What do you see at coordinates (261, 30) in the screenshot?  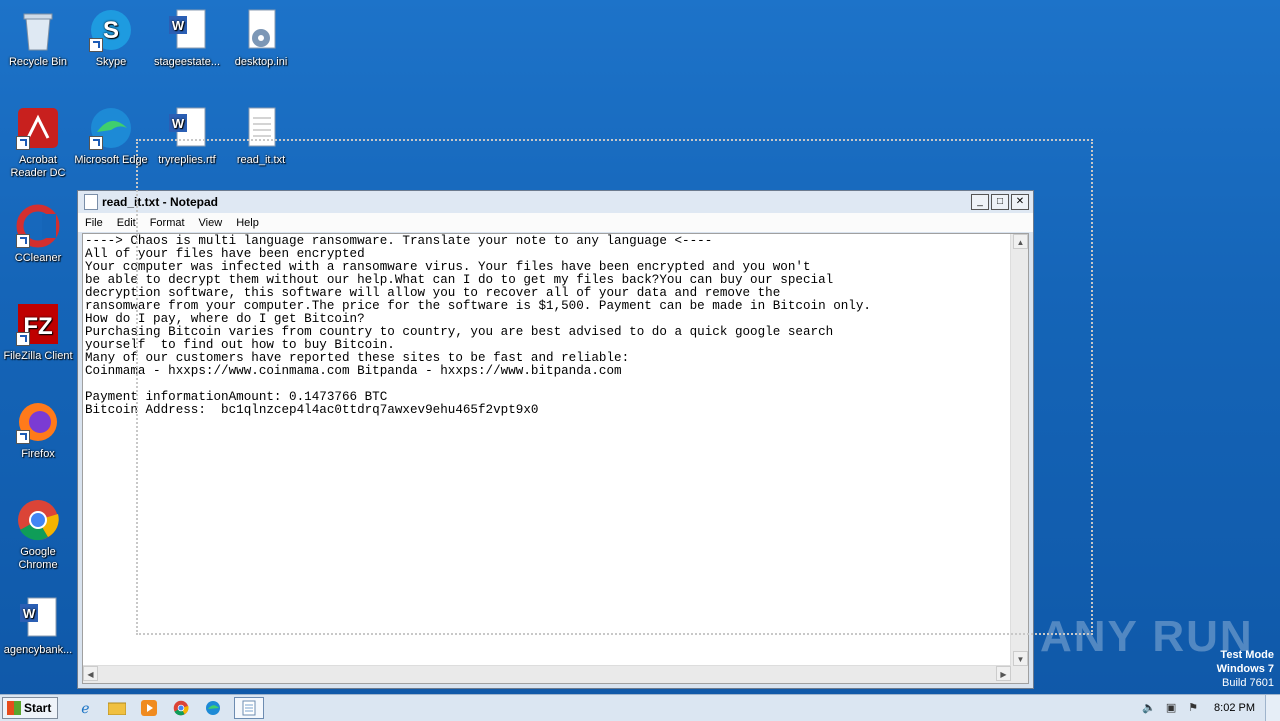 I see `settings-file-icon` at bounding box center [261, 30].